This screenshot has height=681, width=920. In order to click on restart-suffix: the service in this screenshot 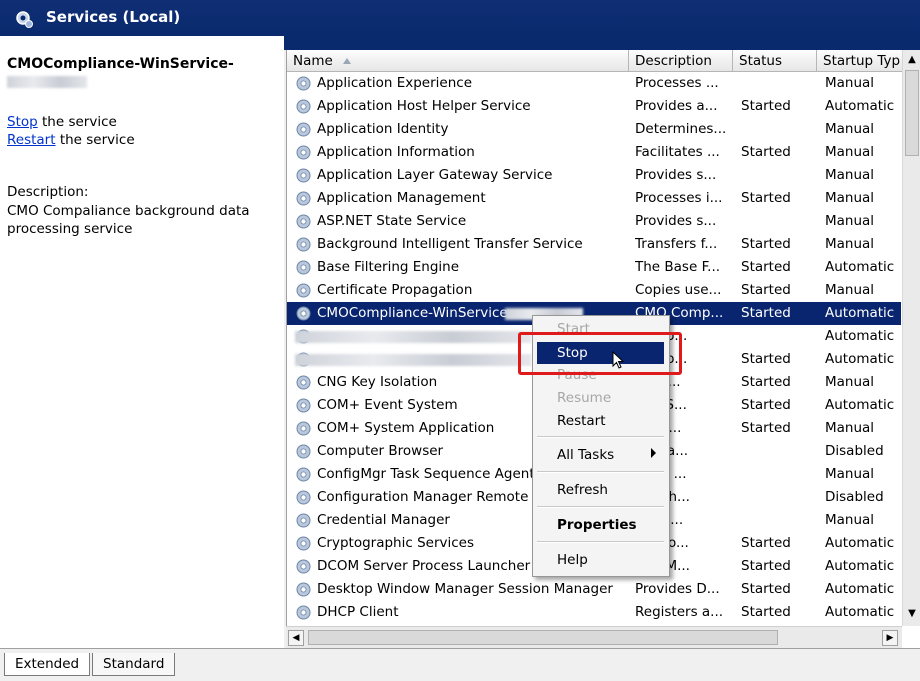, I will do `click(95, 140)`.